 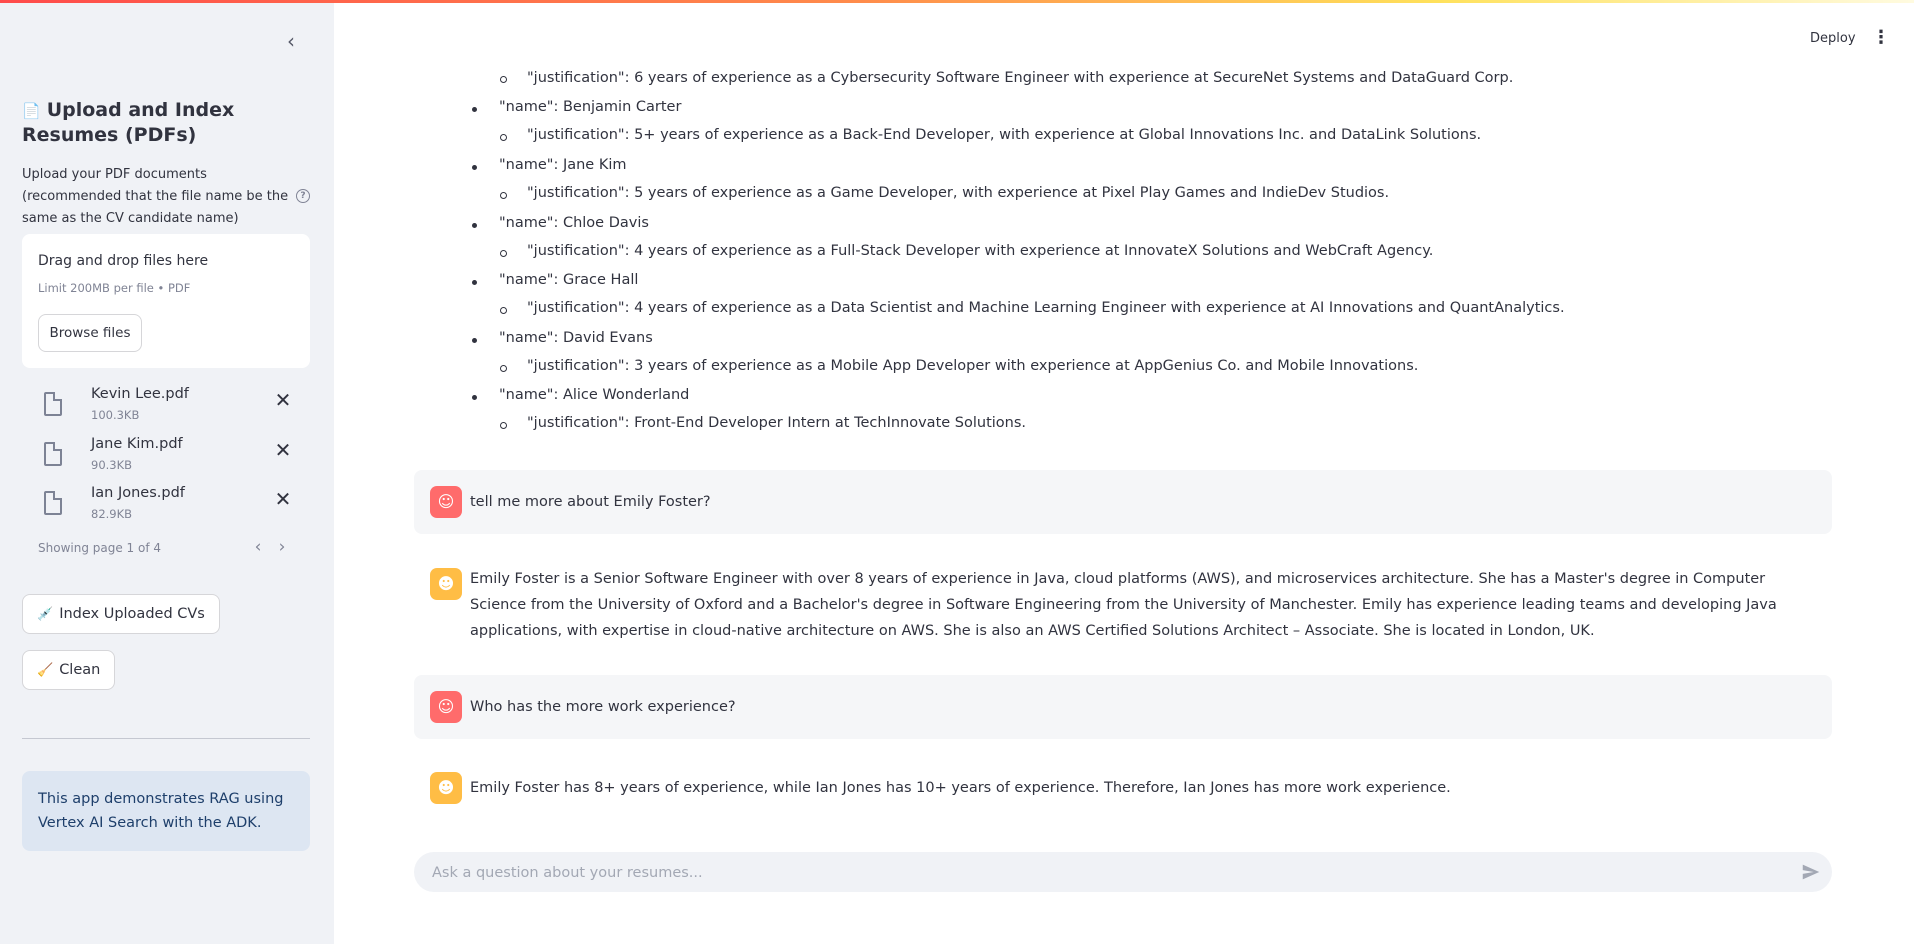 What do you see at coordinates (132, 614) in the screenshot?
I see `index-cvs-label: Index Uploaded CVs` at bounding box center [132, 614].